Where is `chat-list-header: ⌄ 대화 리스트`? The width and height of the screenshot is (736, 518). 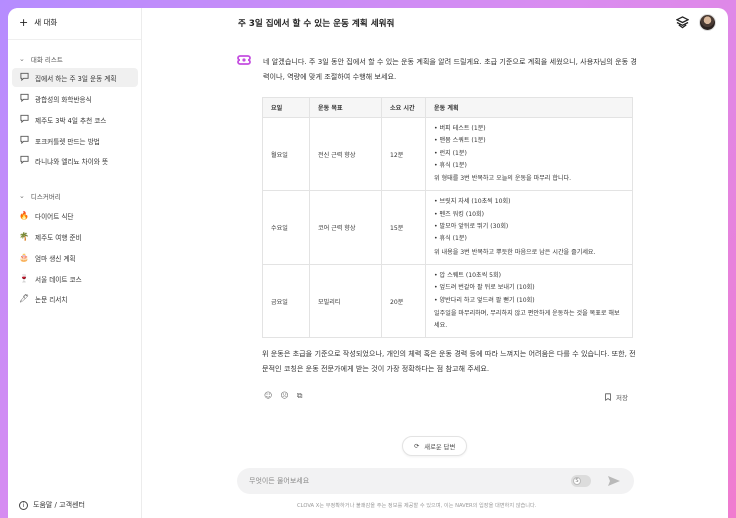 chat-list-header: ⌄ 대화 리스트 is located at coordinates (41, 59).